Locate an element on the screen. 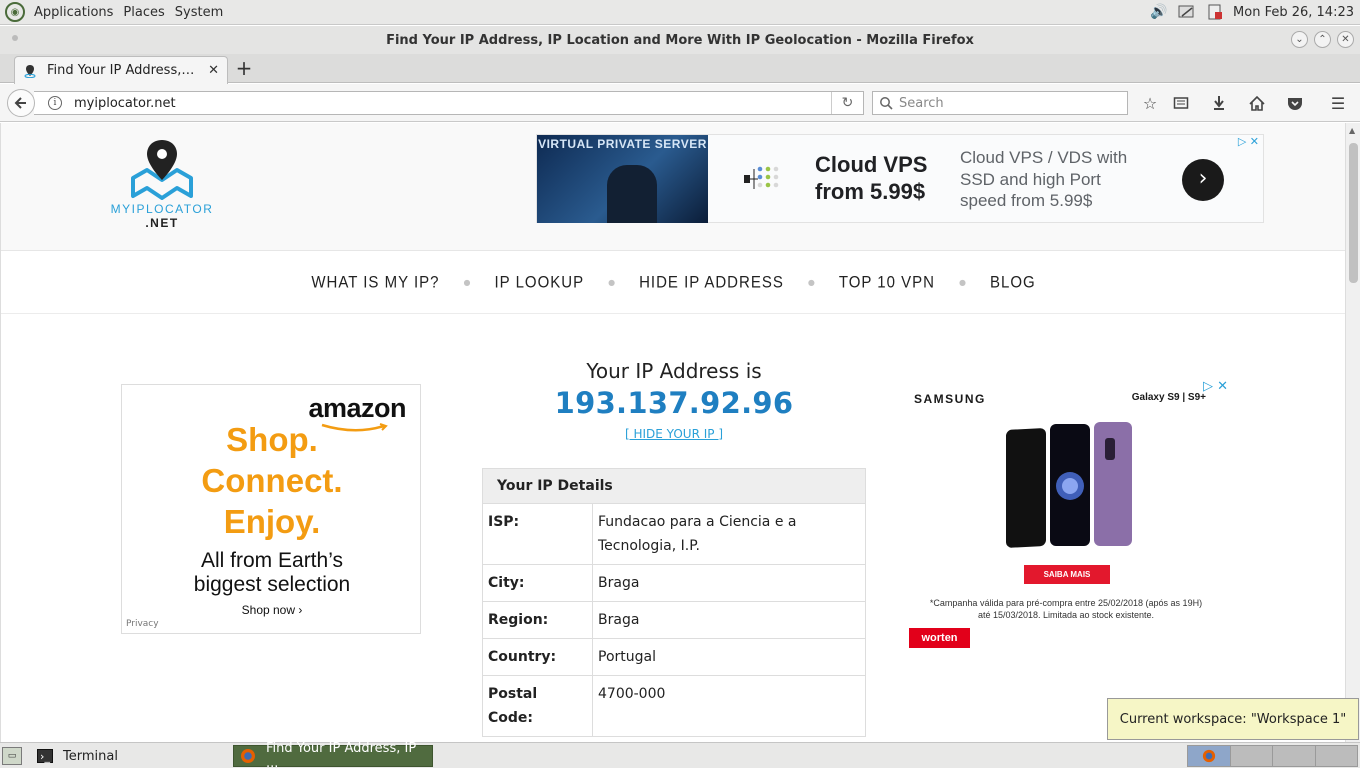 The width and height of the screenshot is (1360, 768). vps-headline-line1: Cloud VPS is located at coordinates (871, 164).